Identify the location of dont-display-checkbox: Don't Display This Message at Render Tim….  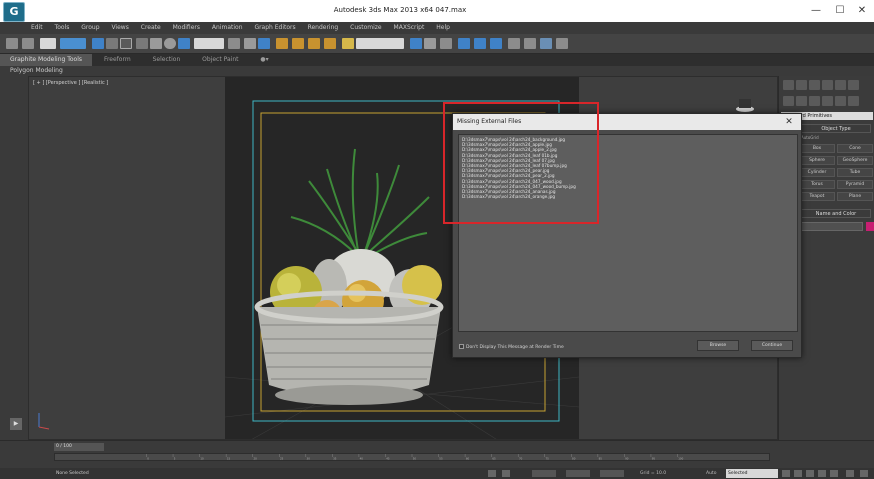
(511, 347).